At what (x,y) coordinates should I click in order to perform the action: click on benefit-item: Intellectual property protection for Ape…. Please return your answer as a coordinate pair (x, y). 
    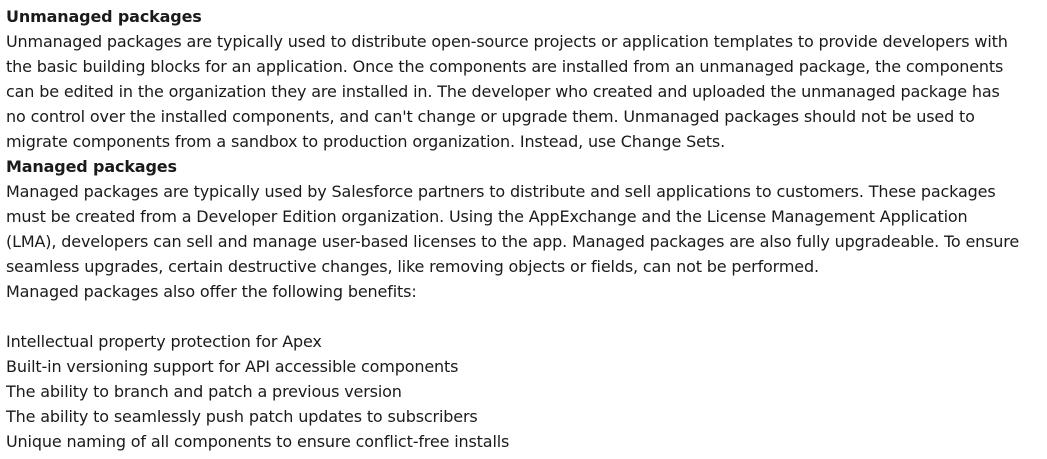
    Looking at the image, I should click on (164, 341).